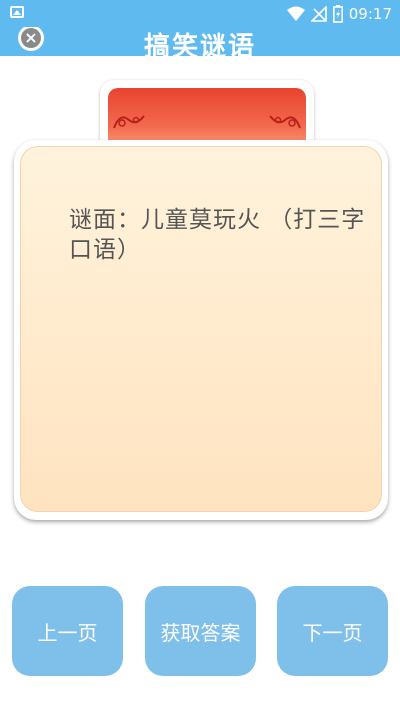 This screenshot has width=400, height=711. I want to click on status-icons: 09:17, so click(339, 14).